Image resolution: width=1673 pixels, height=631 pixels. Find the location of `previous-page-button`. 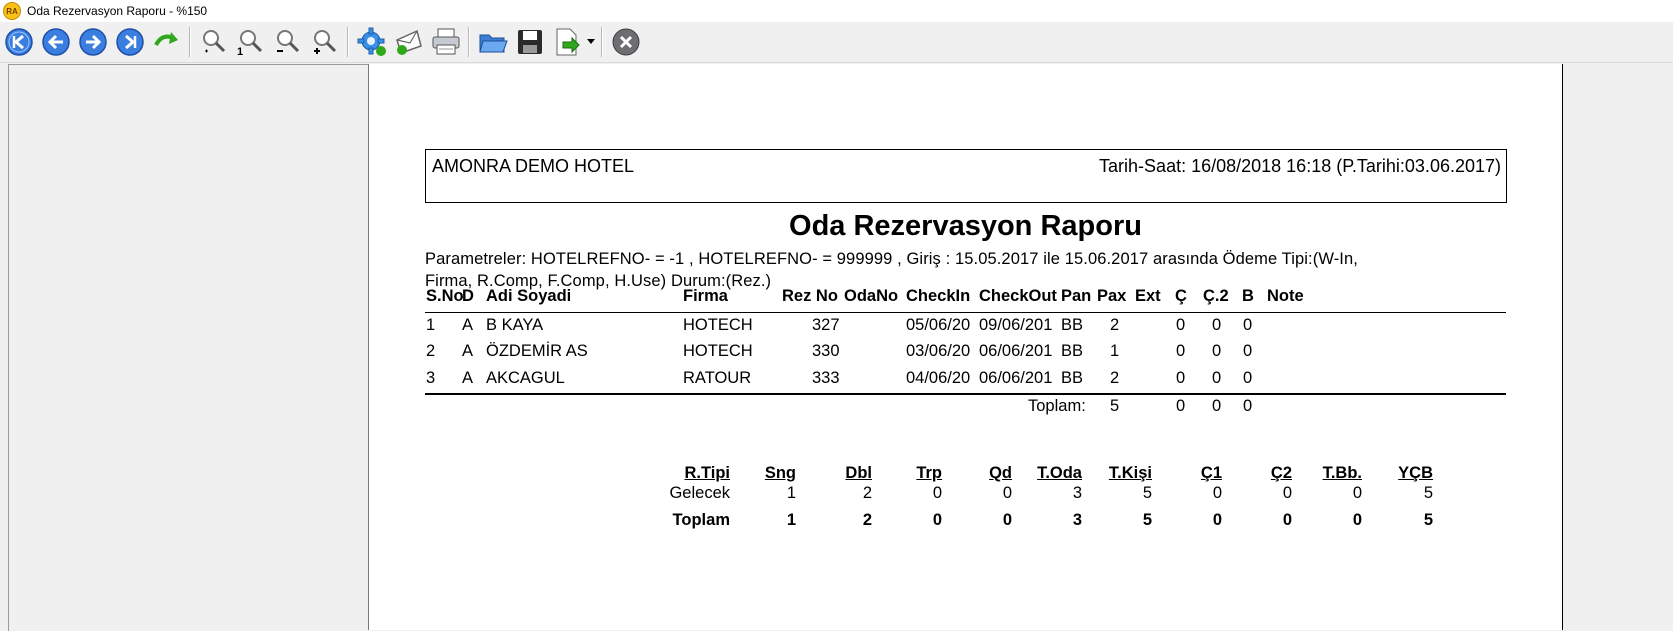

previous-page-button is located at coordinates (56, 42).